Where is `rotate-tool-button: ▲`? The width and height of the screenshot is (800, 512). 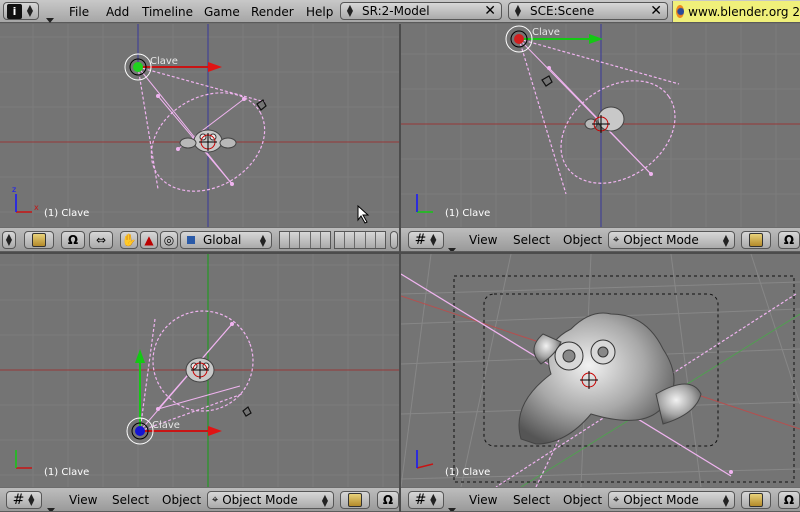 rotate-tool-button: ▲ is located at coordinates (149, 240).